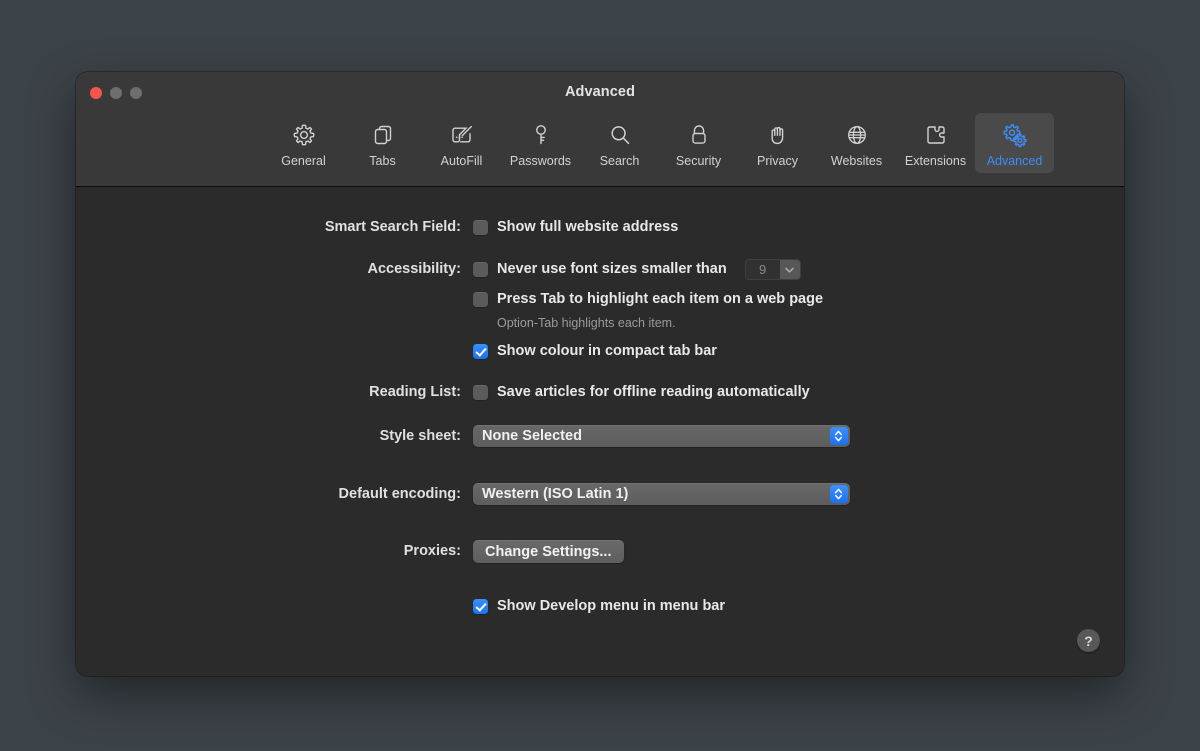 Image resolution: width=1200 pixels, height=751 pixels. I want to click on reading-list-label: Reading List:, so click(415, 392).